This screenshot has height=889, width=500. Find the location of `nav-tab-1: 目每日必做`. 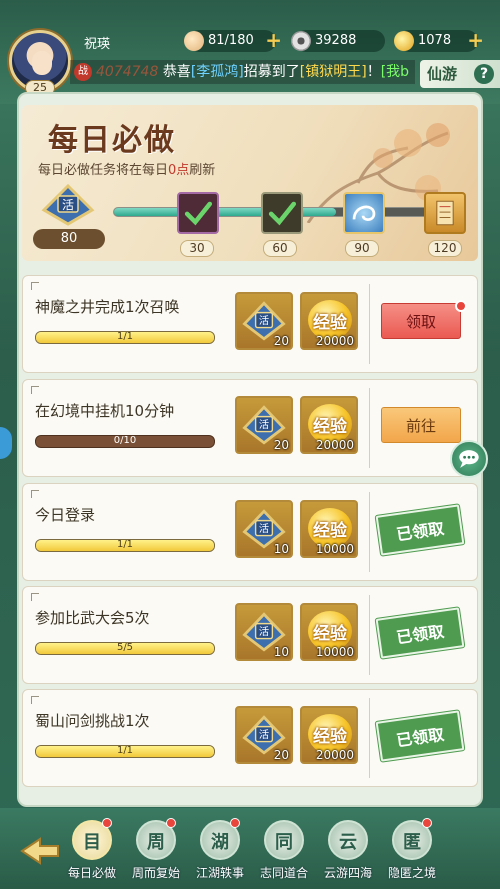

nav-tab-1: 目每日必做 is located at coordinates (92, 850).